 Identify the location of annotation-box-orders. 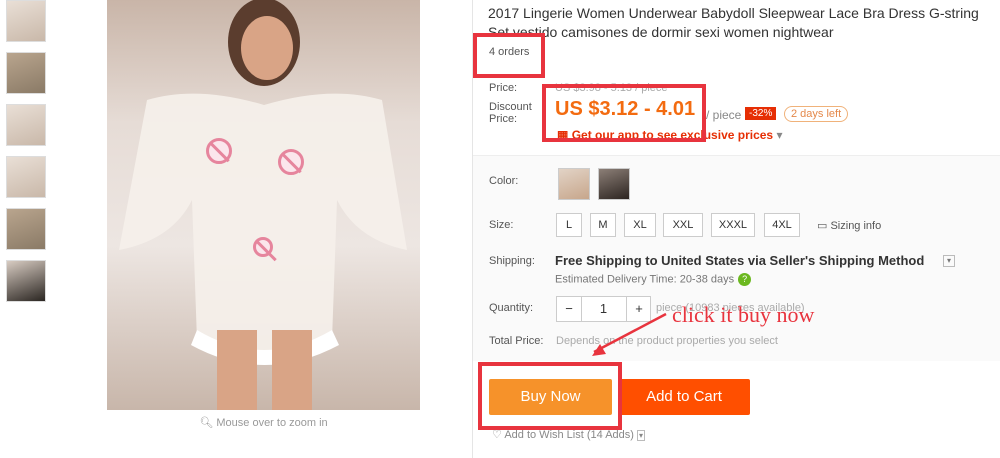
(509, 55).